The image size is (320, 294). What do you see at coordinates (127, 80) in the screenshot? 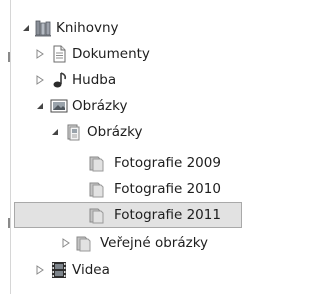
I see `tree-item-hudba: Hudba` at bounding box center [127, 80].